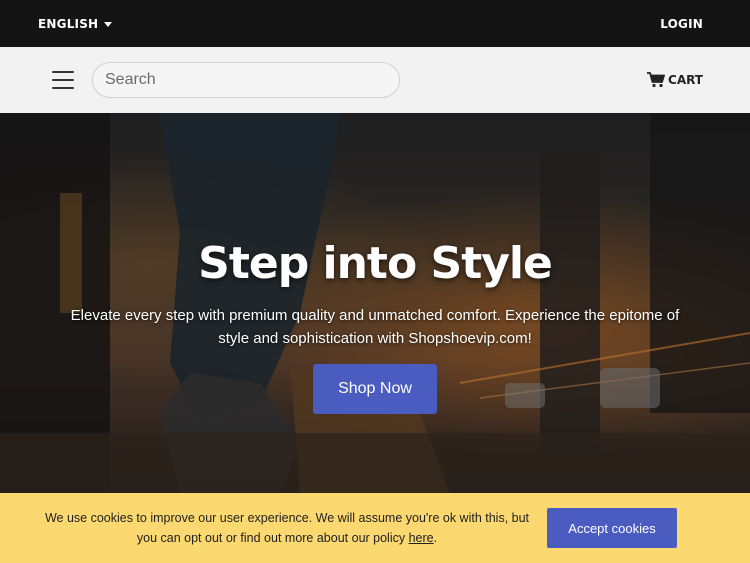  I want to click on hamburger-icon, so click(63, 80).